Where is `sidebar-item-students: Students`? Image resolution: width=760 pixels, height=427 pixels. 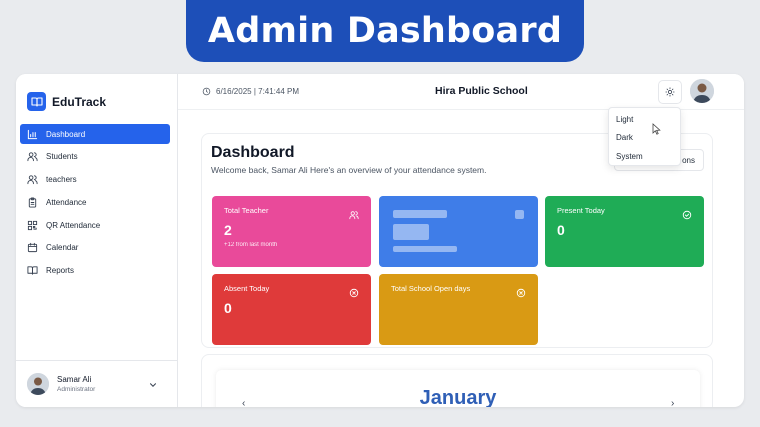
sidebar-item-students: Students is located at coordinates (95, 157).